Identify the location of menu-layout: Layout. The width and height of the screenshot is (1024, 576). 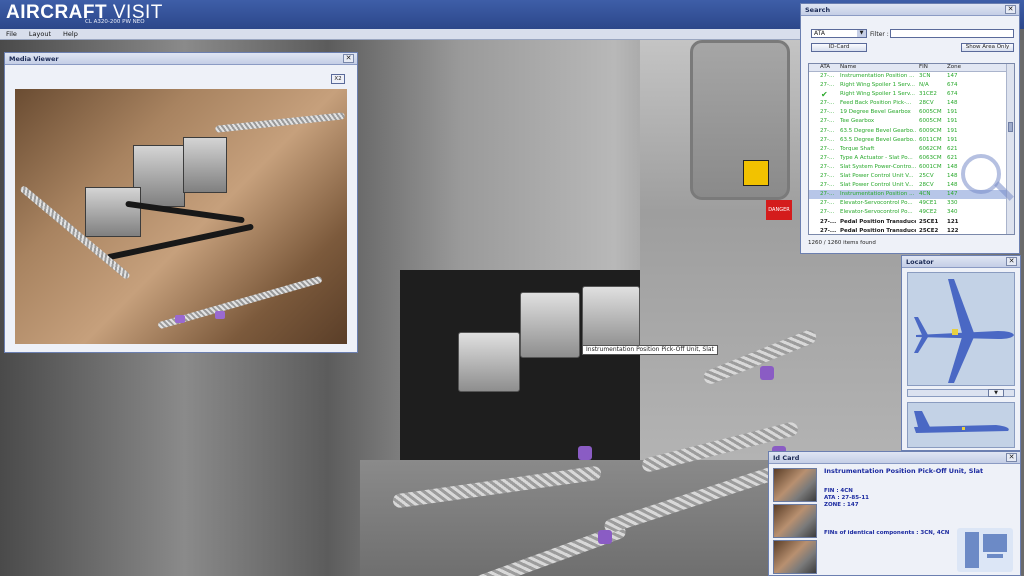
(40, 34).